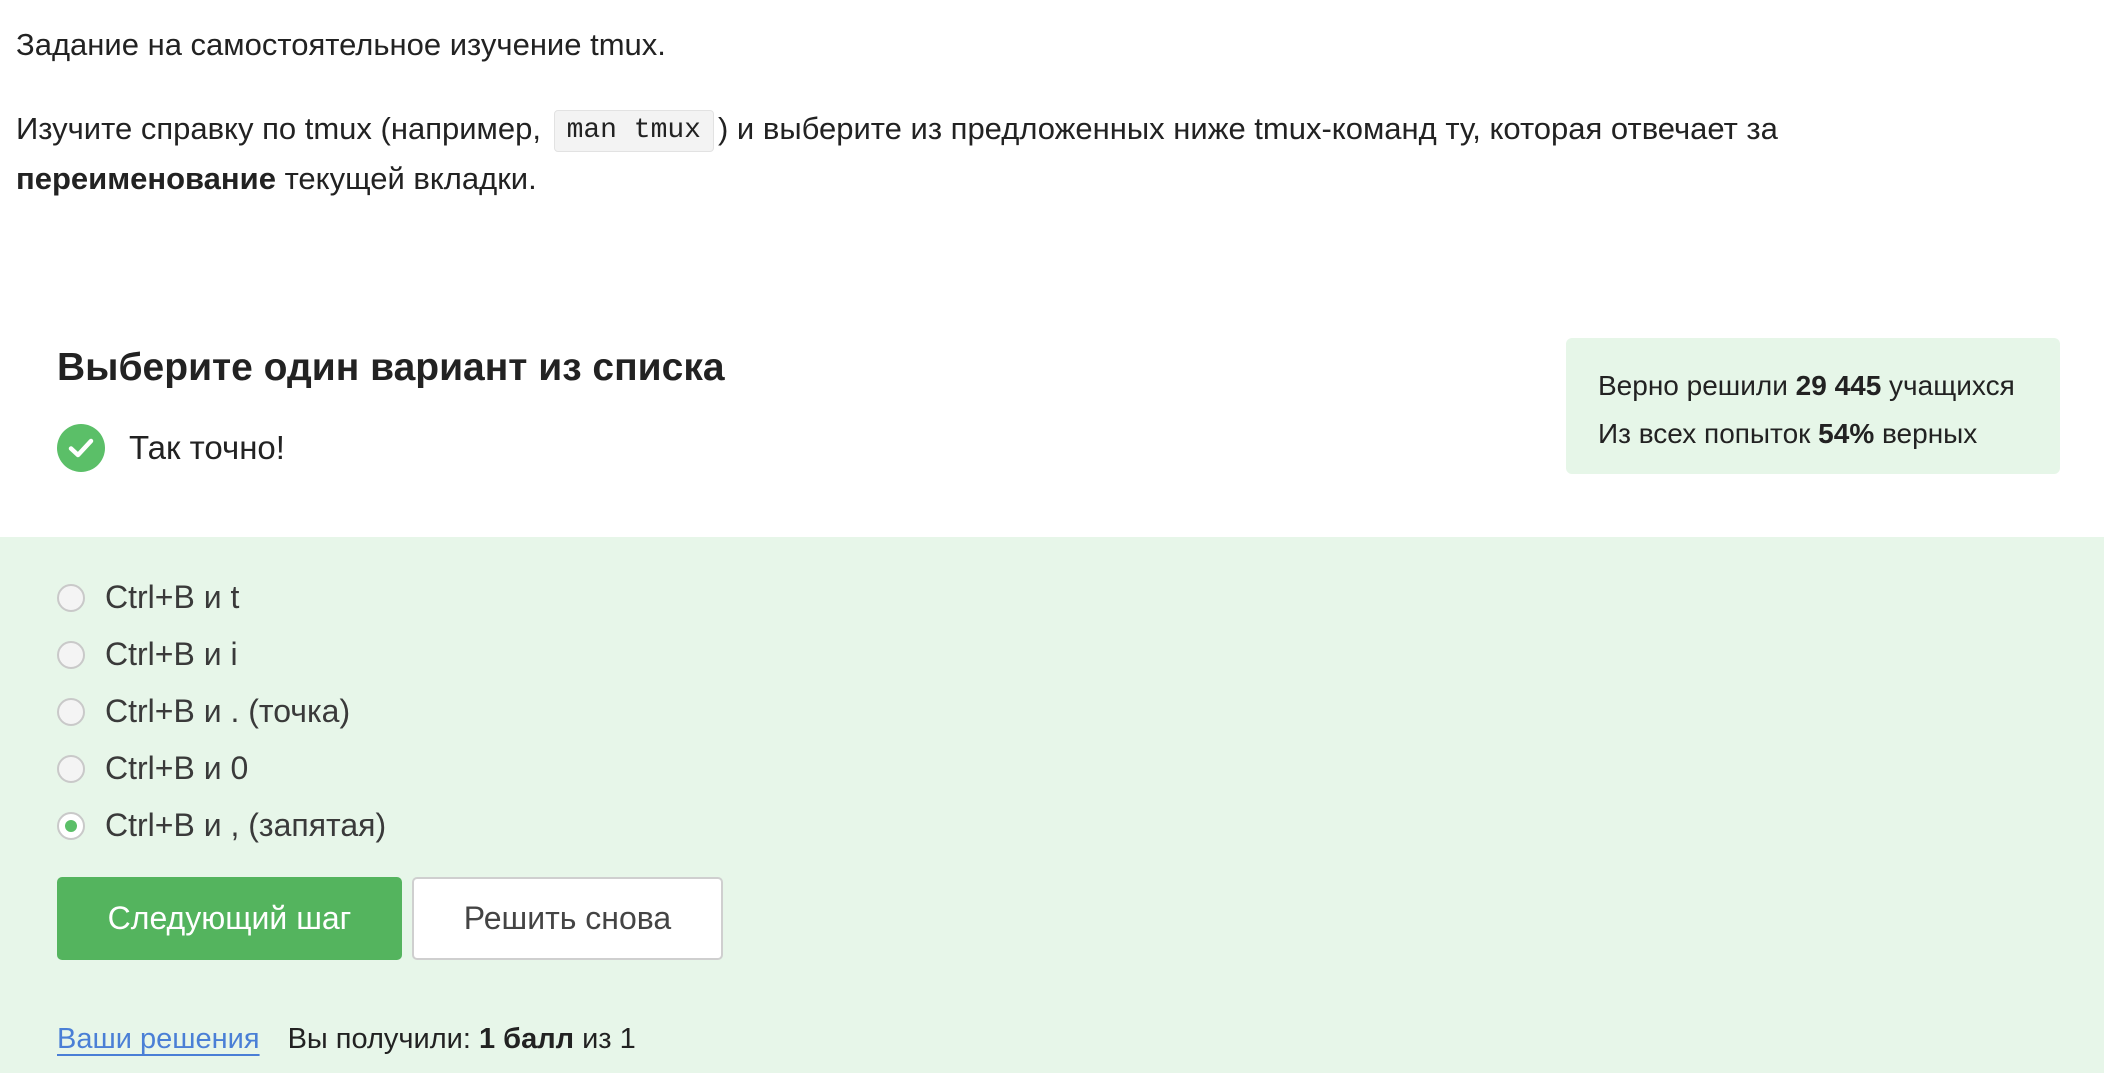  Describe the element at coordinates (229, 918) in the screenshot. I see `next-step-button: Следующий шаг` at that location.